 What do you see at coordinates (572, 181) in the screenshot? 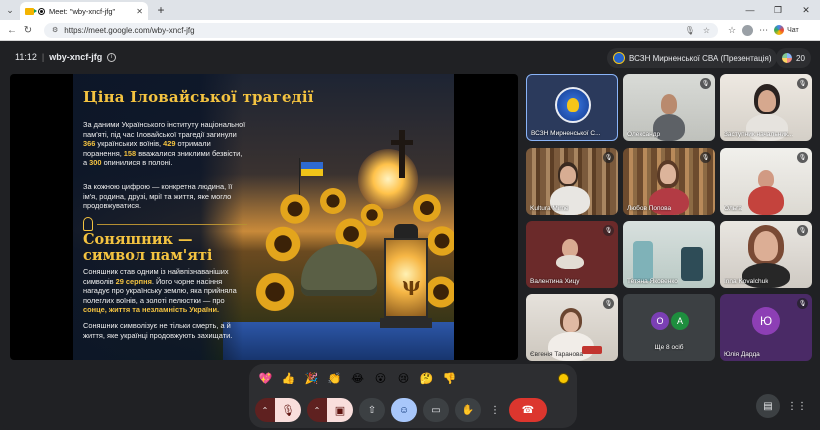
I see `participant-tile: 🎙 Kultura Mirne` at bounding box center [572, 181].